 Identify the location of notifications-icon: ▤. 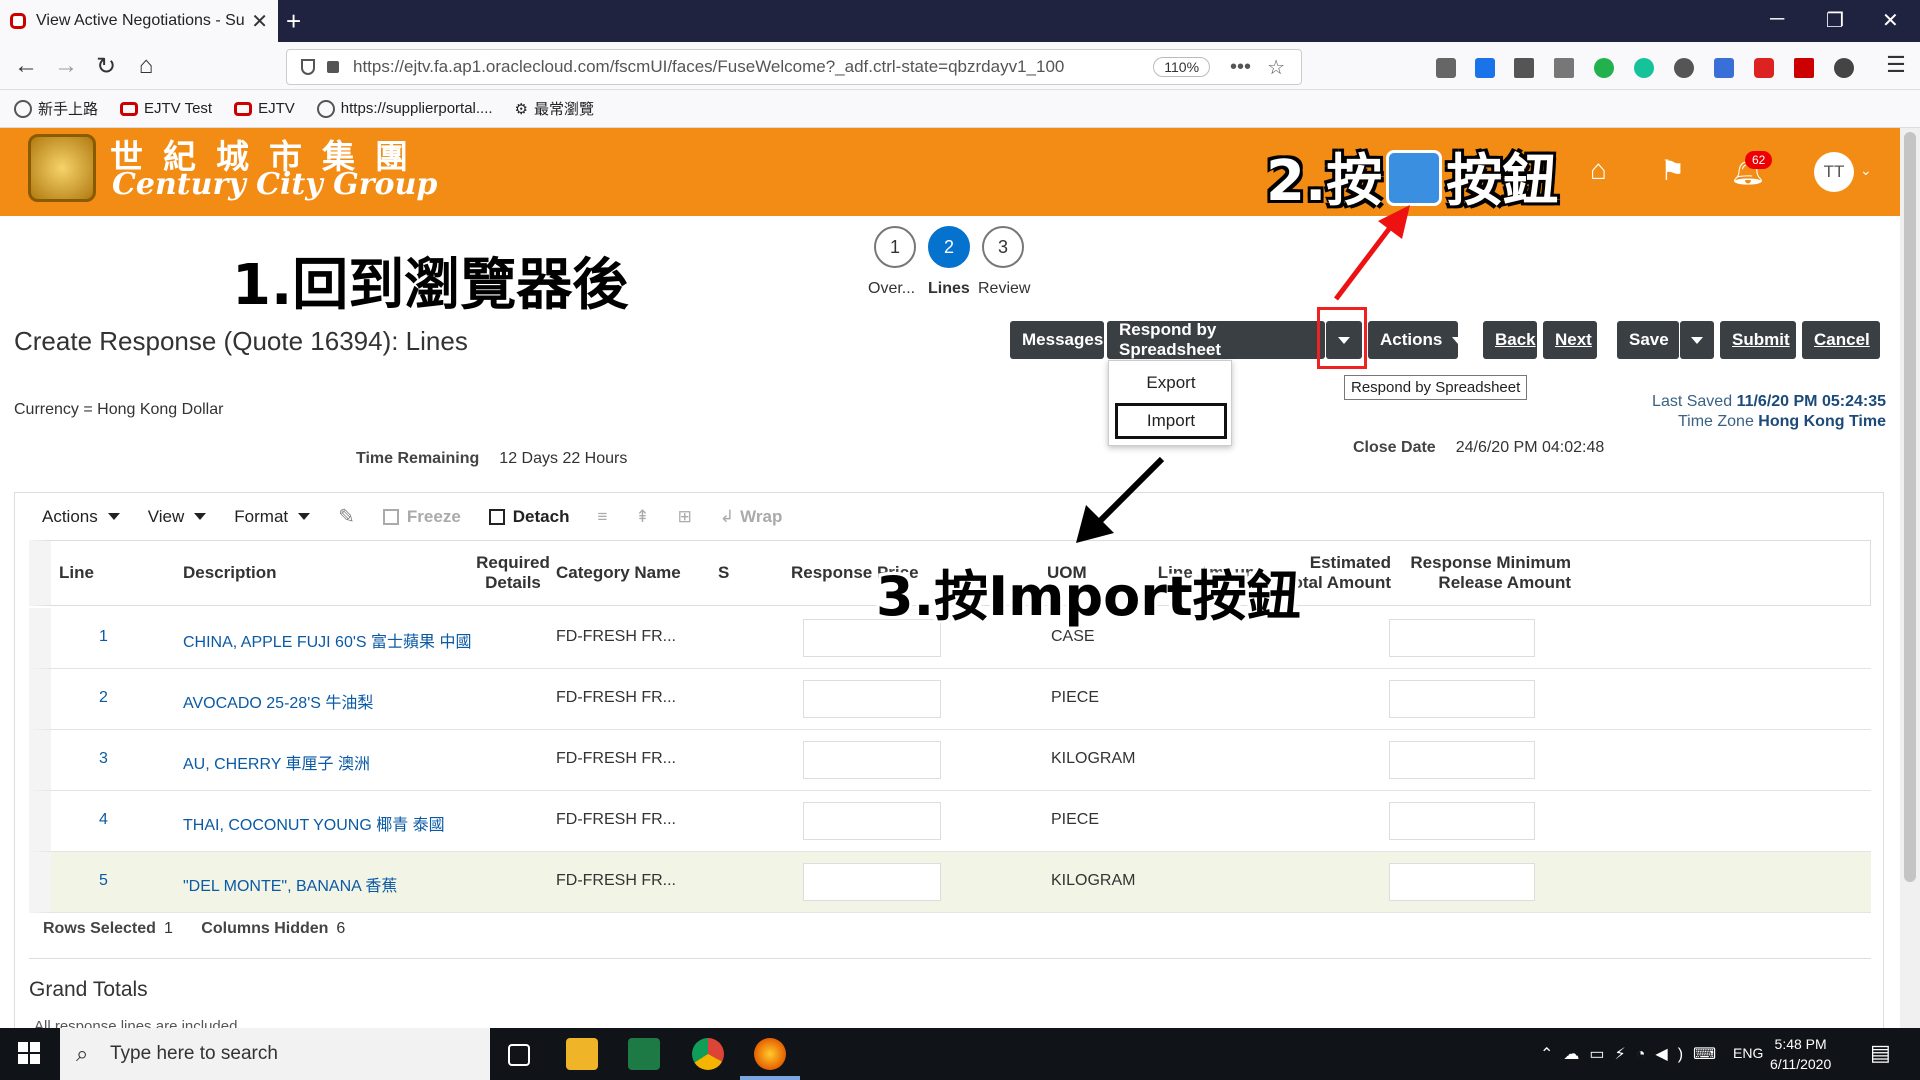
(1880, 1053).